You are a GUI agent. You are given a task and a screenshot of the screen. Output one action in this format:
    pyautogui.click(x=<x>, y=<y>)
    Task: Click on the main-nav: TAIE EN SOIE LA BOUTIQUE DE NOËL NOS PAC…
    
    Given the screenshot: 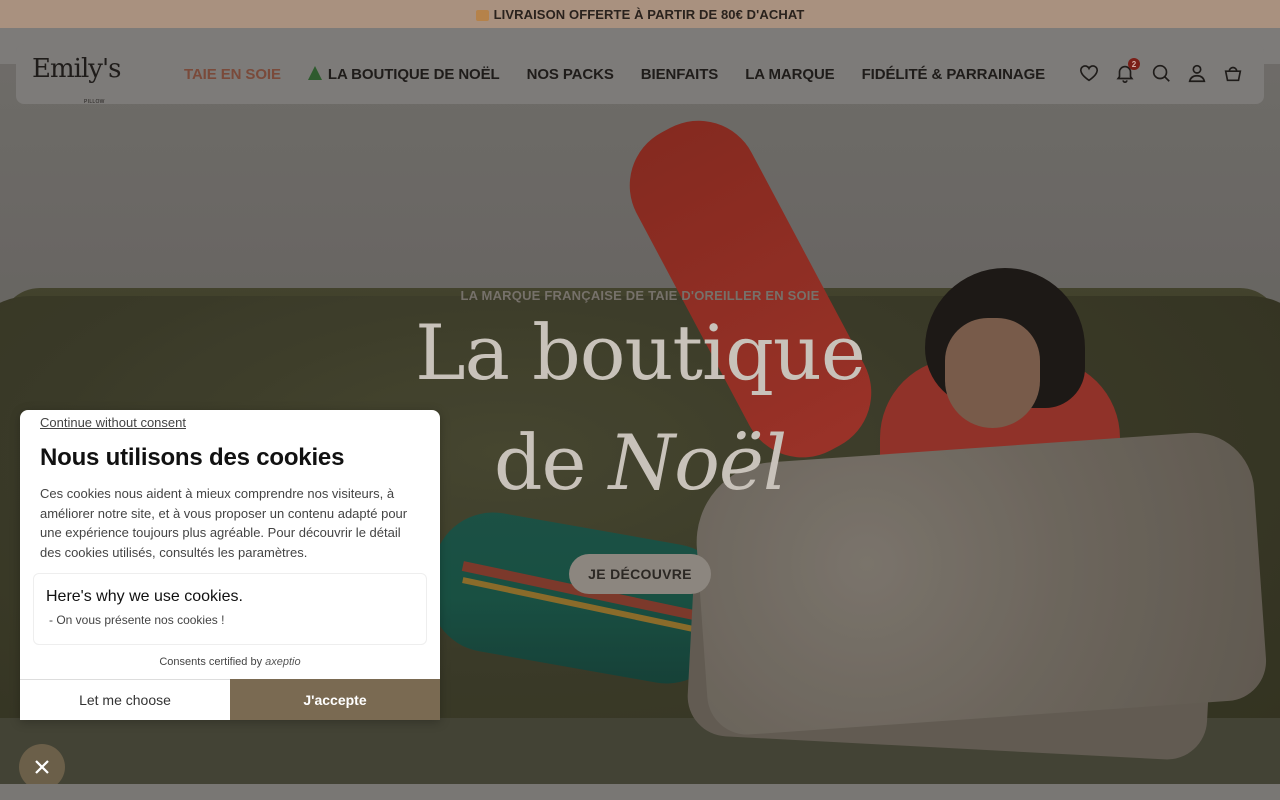 What is the action you would take?
    pyautogui.click(x=628, y=74)
    